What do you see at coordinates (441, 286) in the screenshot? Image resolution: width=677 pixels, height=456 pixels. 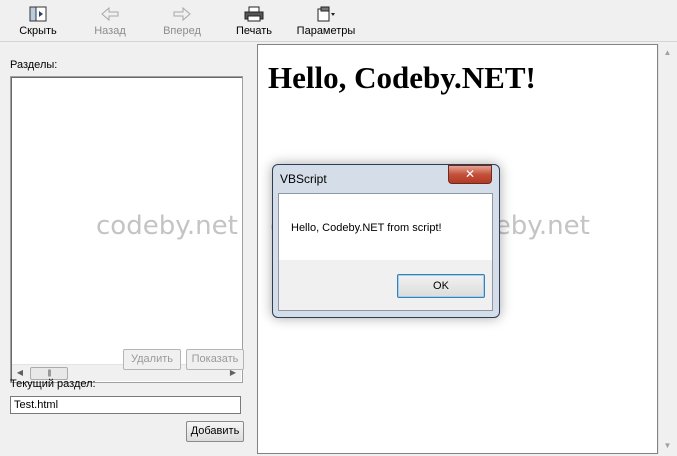 I see `ok-button: OK` at bounding box center [441, 286].